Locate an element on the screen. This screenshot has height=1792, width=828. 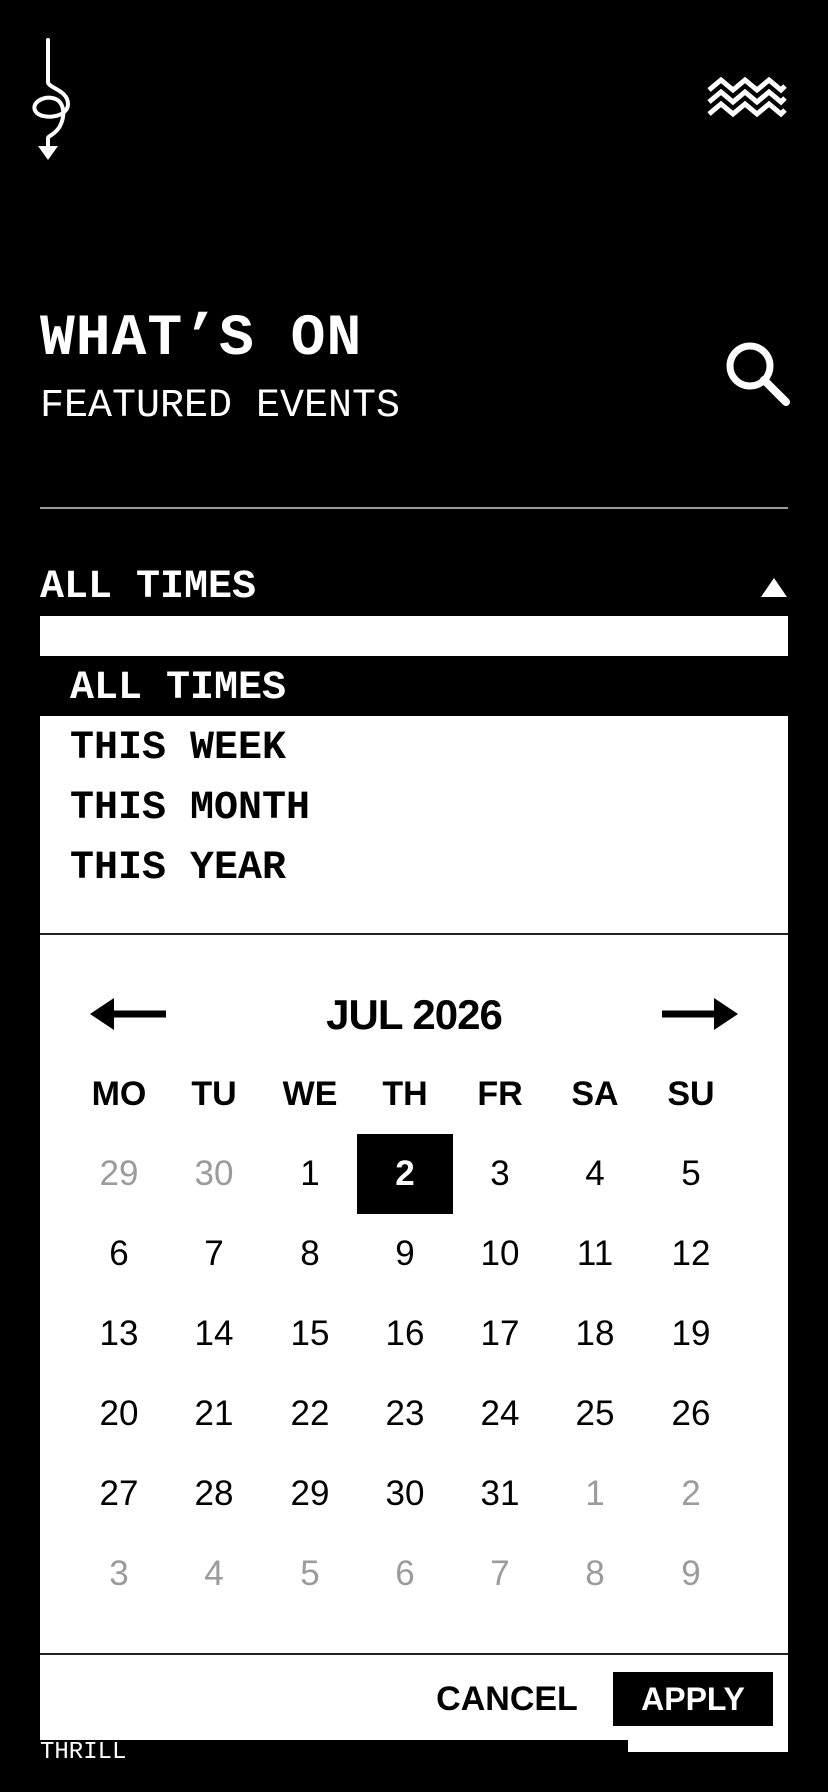
calendar-day: 23 is located at coordinates (405, 1414).